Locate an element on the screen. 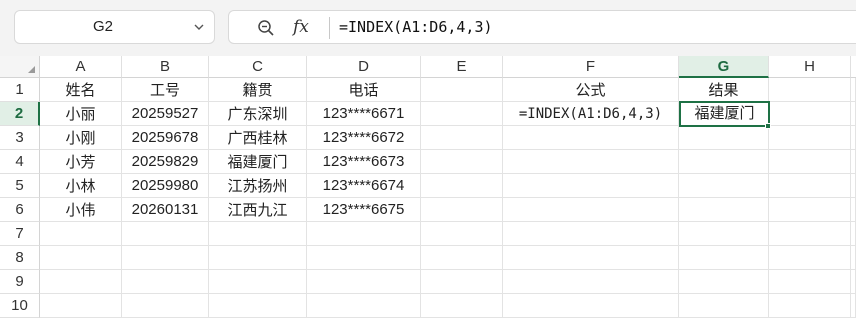 The image size is (856, 319). magnifier-minus-icon is located at coordinates (266, 28).